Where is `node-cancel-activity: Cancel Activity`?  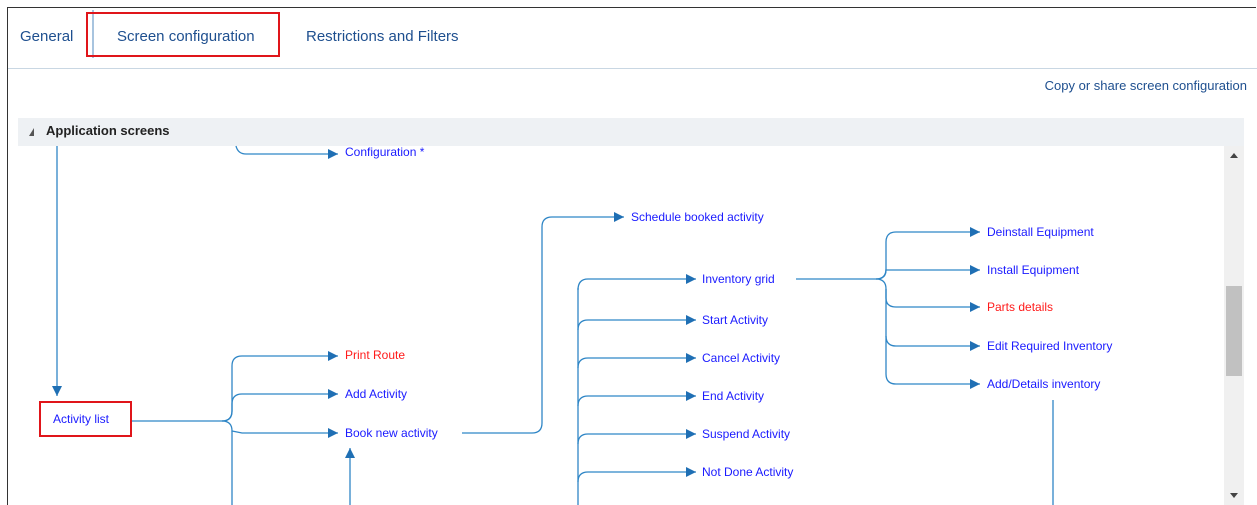 node-cancel-activity: Cancel Activity is located at coordinates (741, 358).